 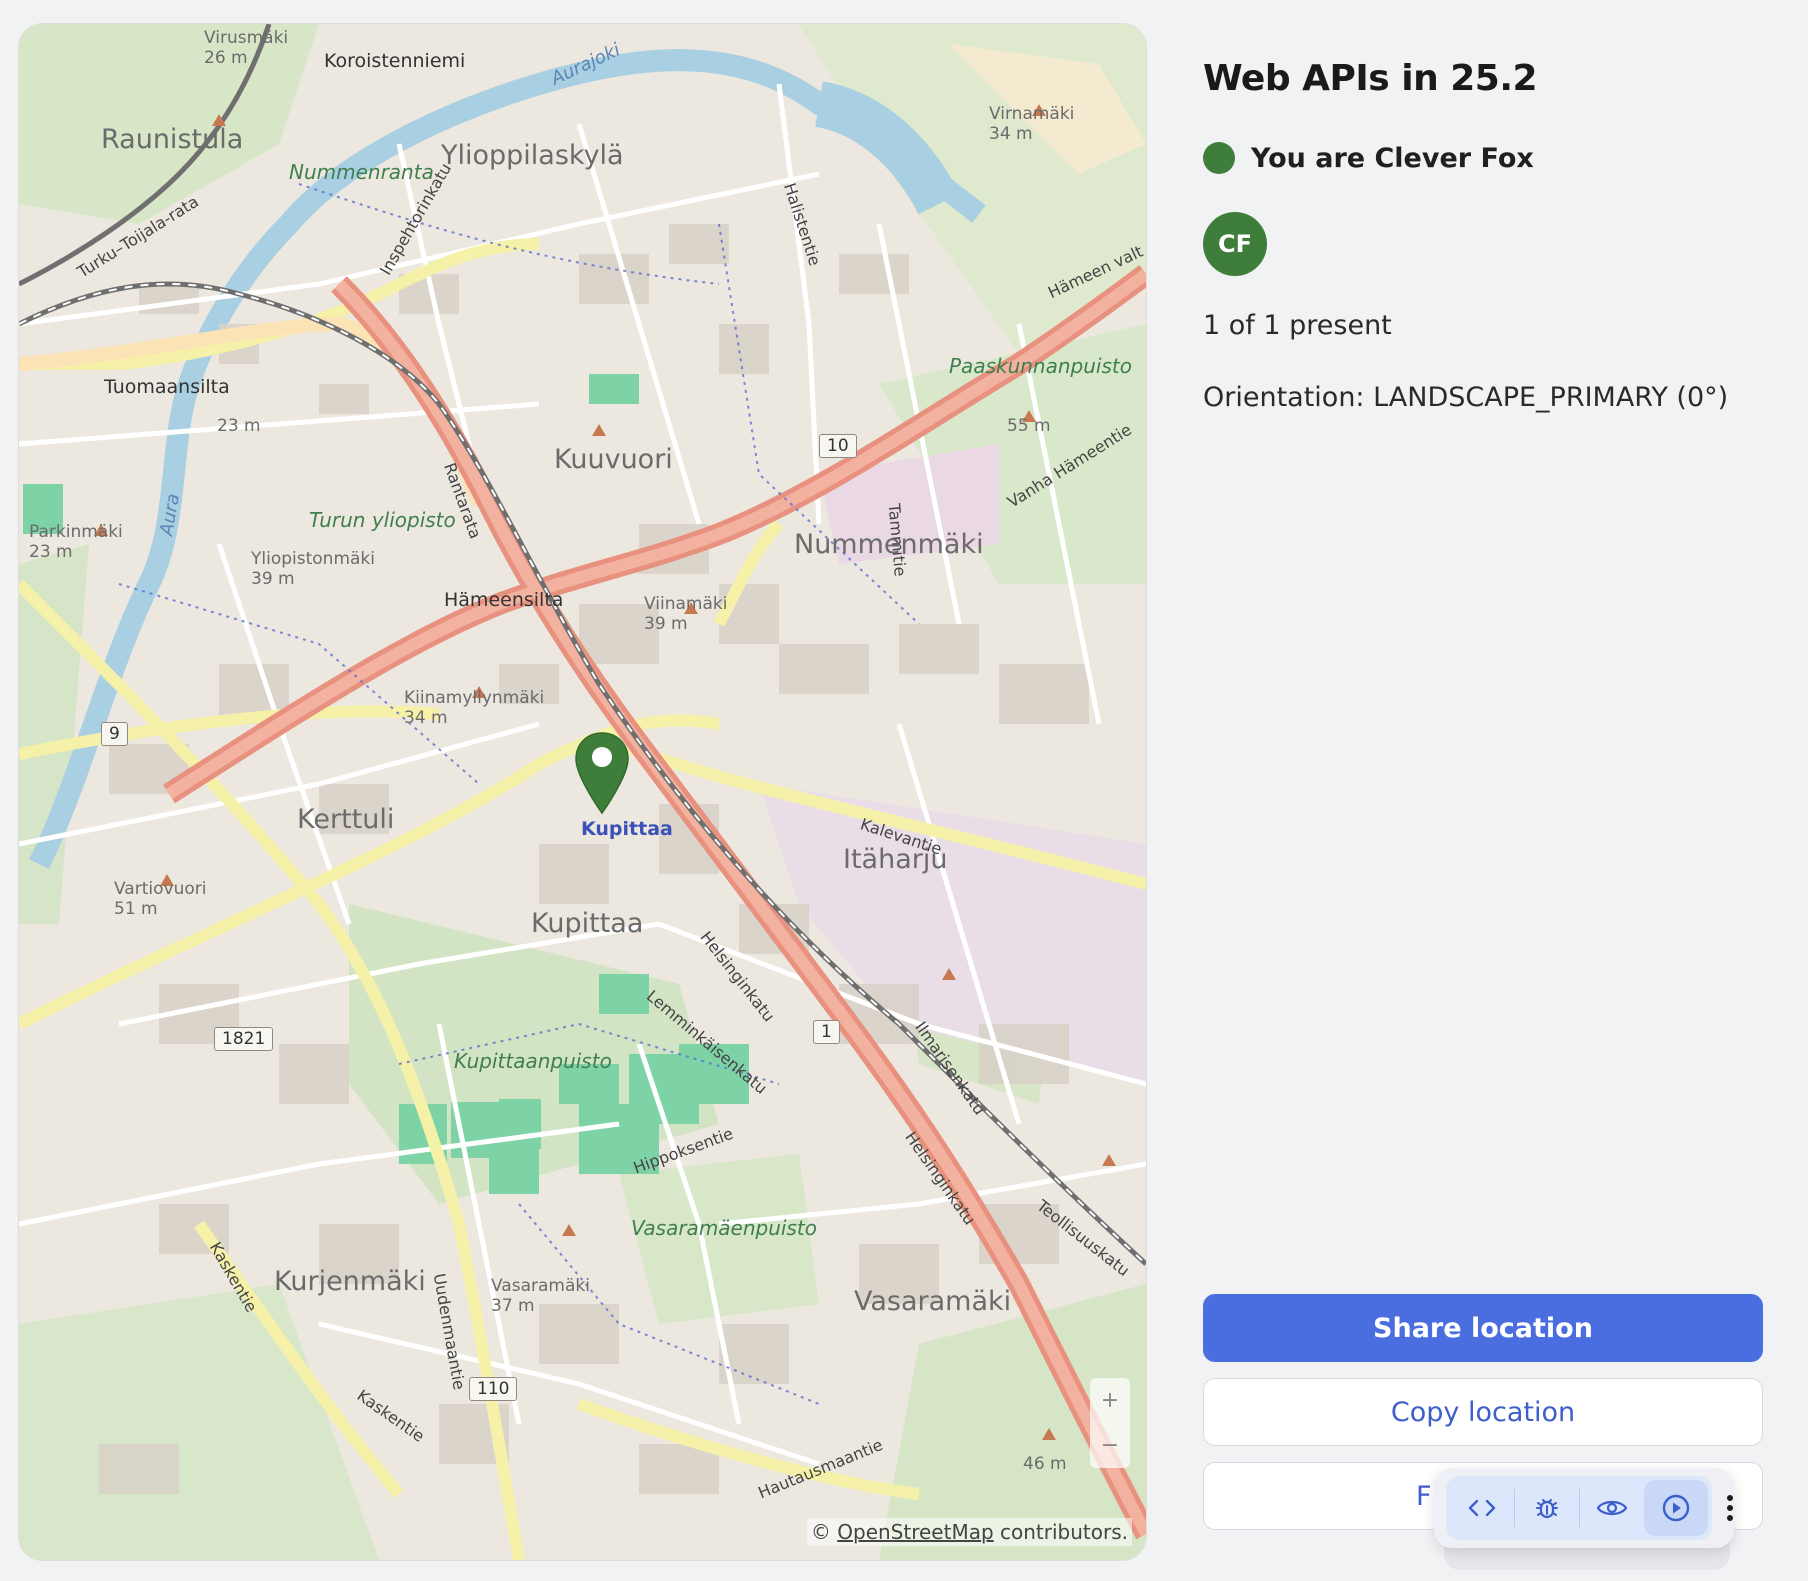 What do you see at coordinates (382, 520) in the screenshot?
I see `park-label-turun-yliopisto: Turun yliopisto` at bounding box center [382, 520].